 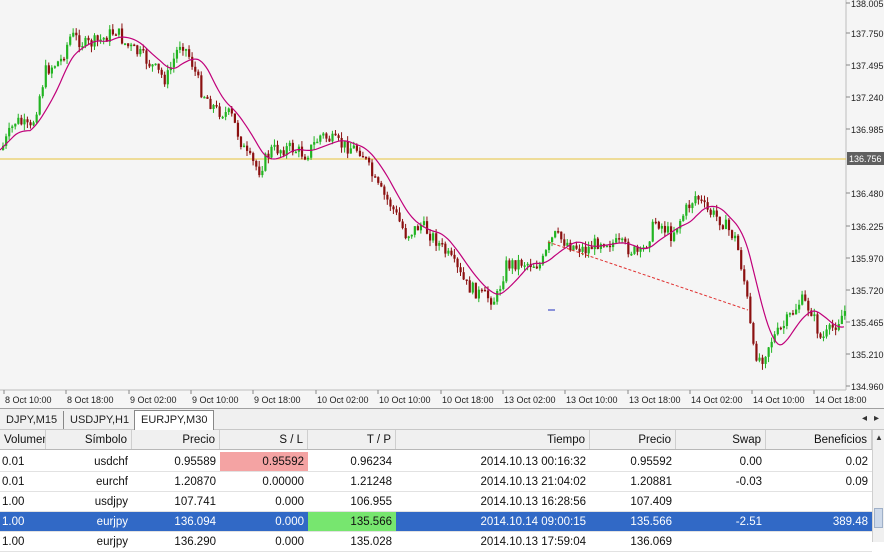 I want to click on scroll-right-icon: ▸, so click(x=876, y=418).